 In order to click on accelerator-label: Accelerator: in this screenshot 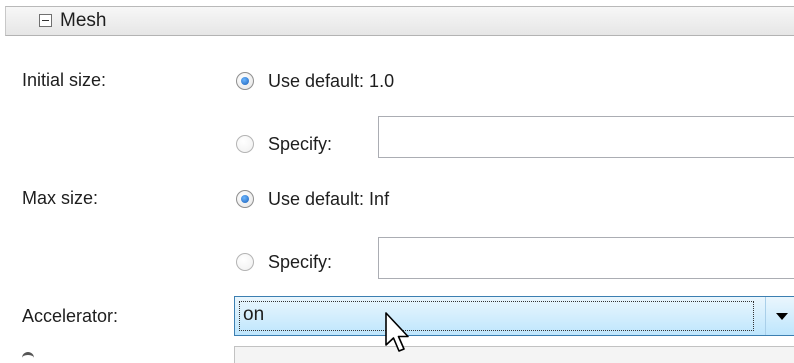, I will do `click(70, 316)`.